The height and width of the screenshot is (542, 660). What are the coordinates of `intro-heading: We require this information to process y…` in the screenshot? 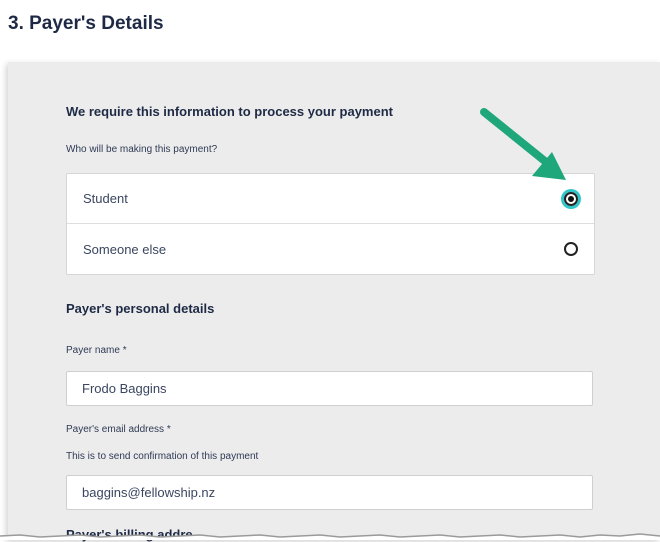 It's located at (229, 111).